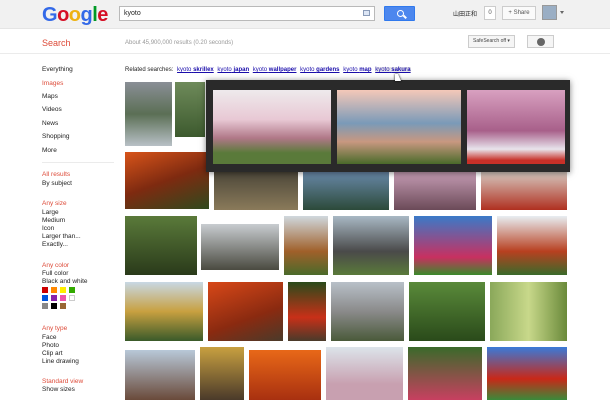 The height and width of the screenshot is (400, 610). I want to click on logo-letter: G, so click(50, 15).